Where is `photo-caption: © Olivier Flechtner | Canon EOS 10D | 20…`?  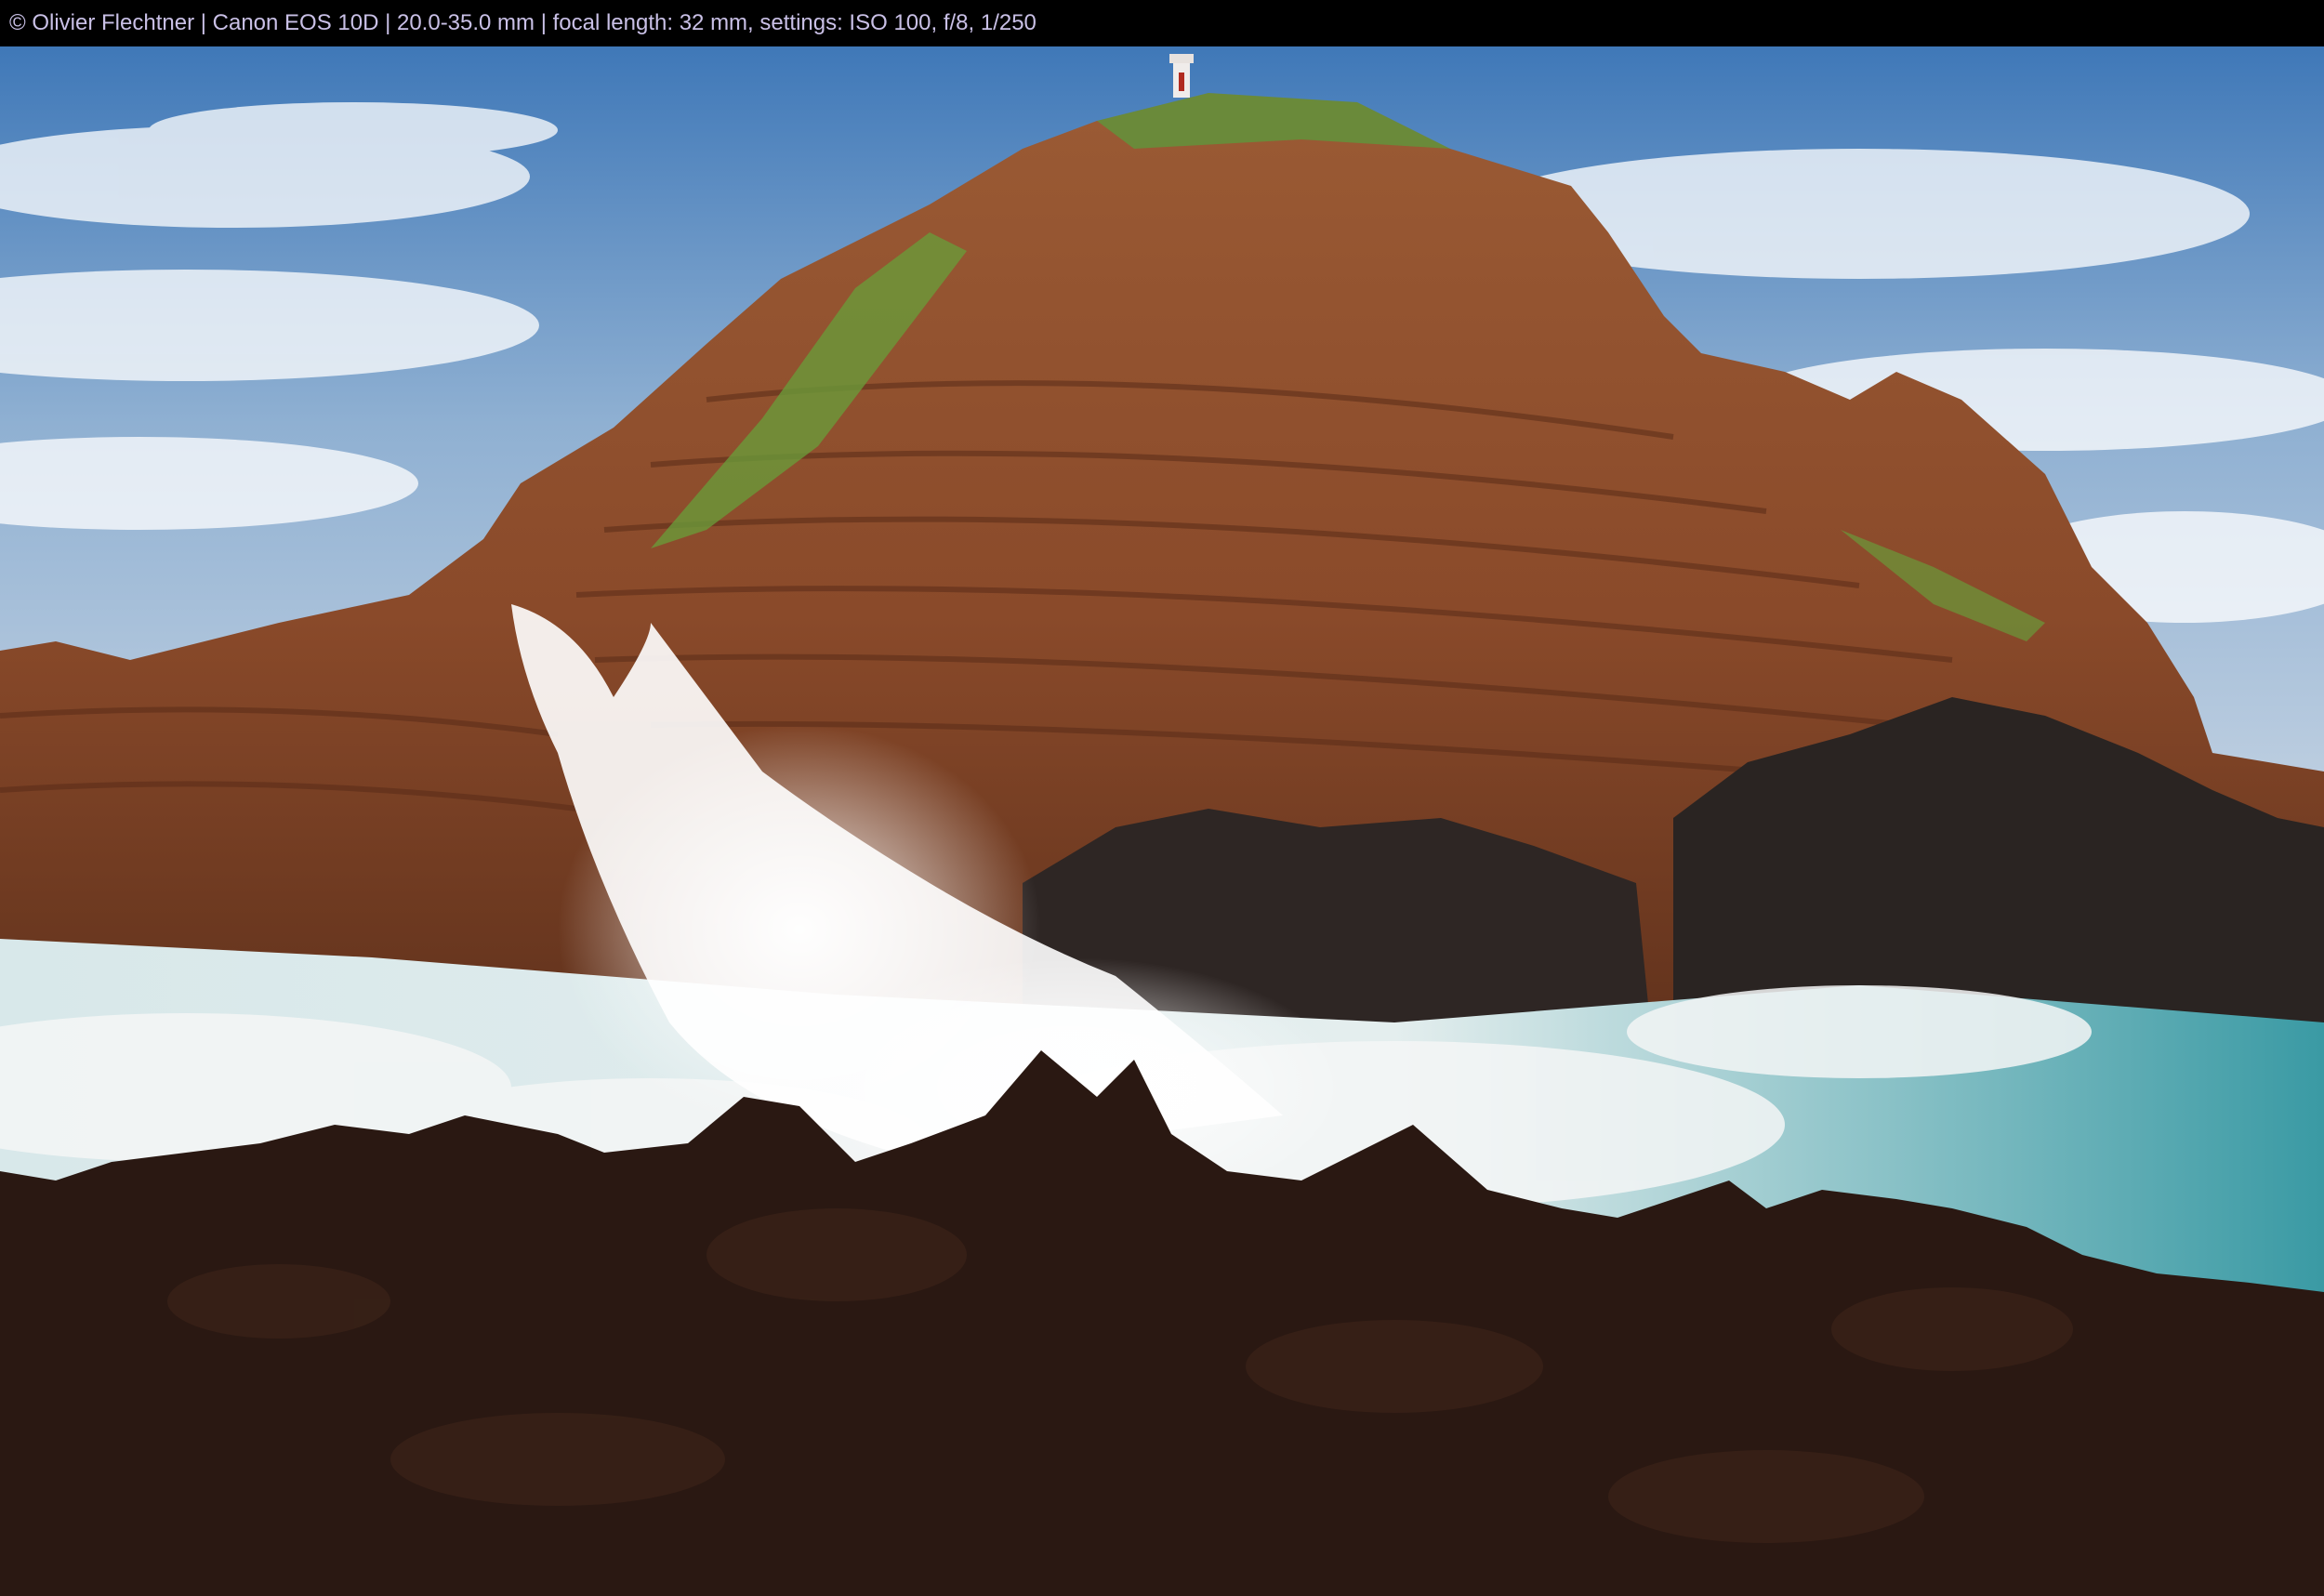 photo-caption: © Olivier Flechtner | Canon EOS 10D | 20… is located at coordinates (523, 23).